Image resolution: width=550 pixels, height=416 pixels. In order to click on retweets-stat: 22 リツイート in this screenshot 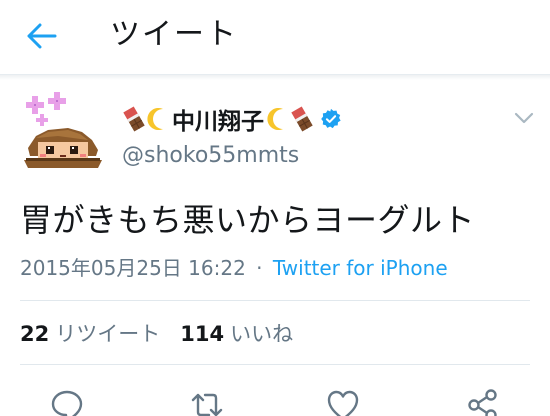, I will do `click(90, 334)`.